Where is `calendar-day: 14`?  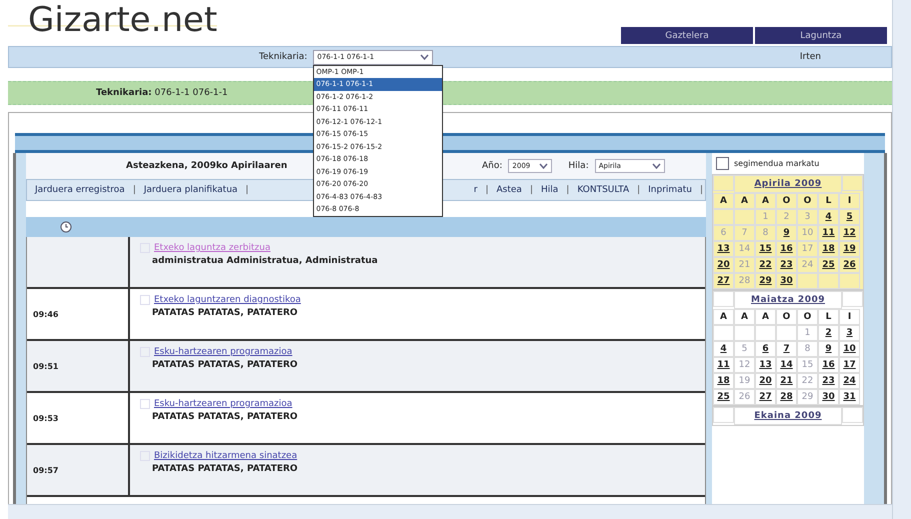
calendar-day: 14 is located at coordinates (786, 365).